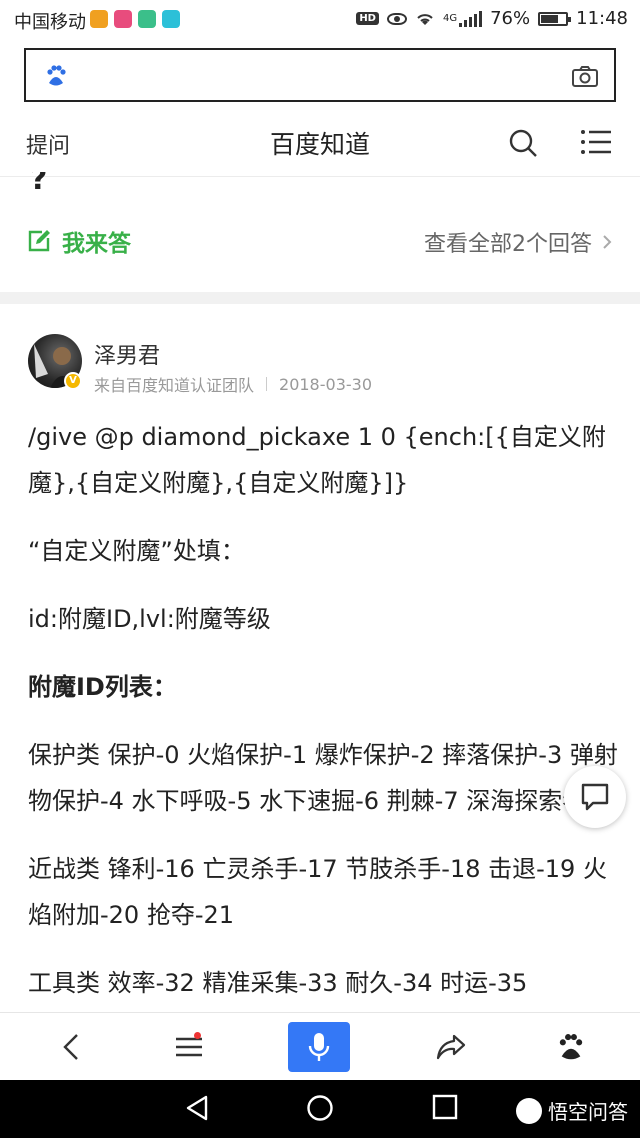 The width and height of the screenshot is (640, 1138). What do you see at coordinates (320, 298) in the screenshot?
I see `section-divider` at bounding box center [320, 298].